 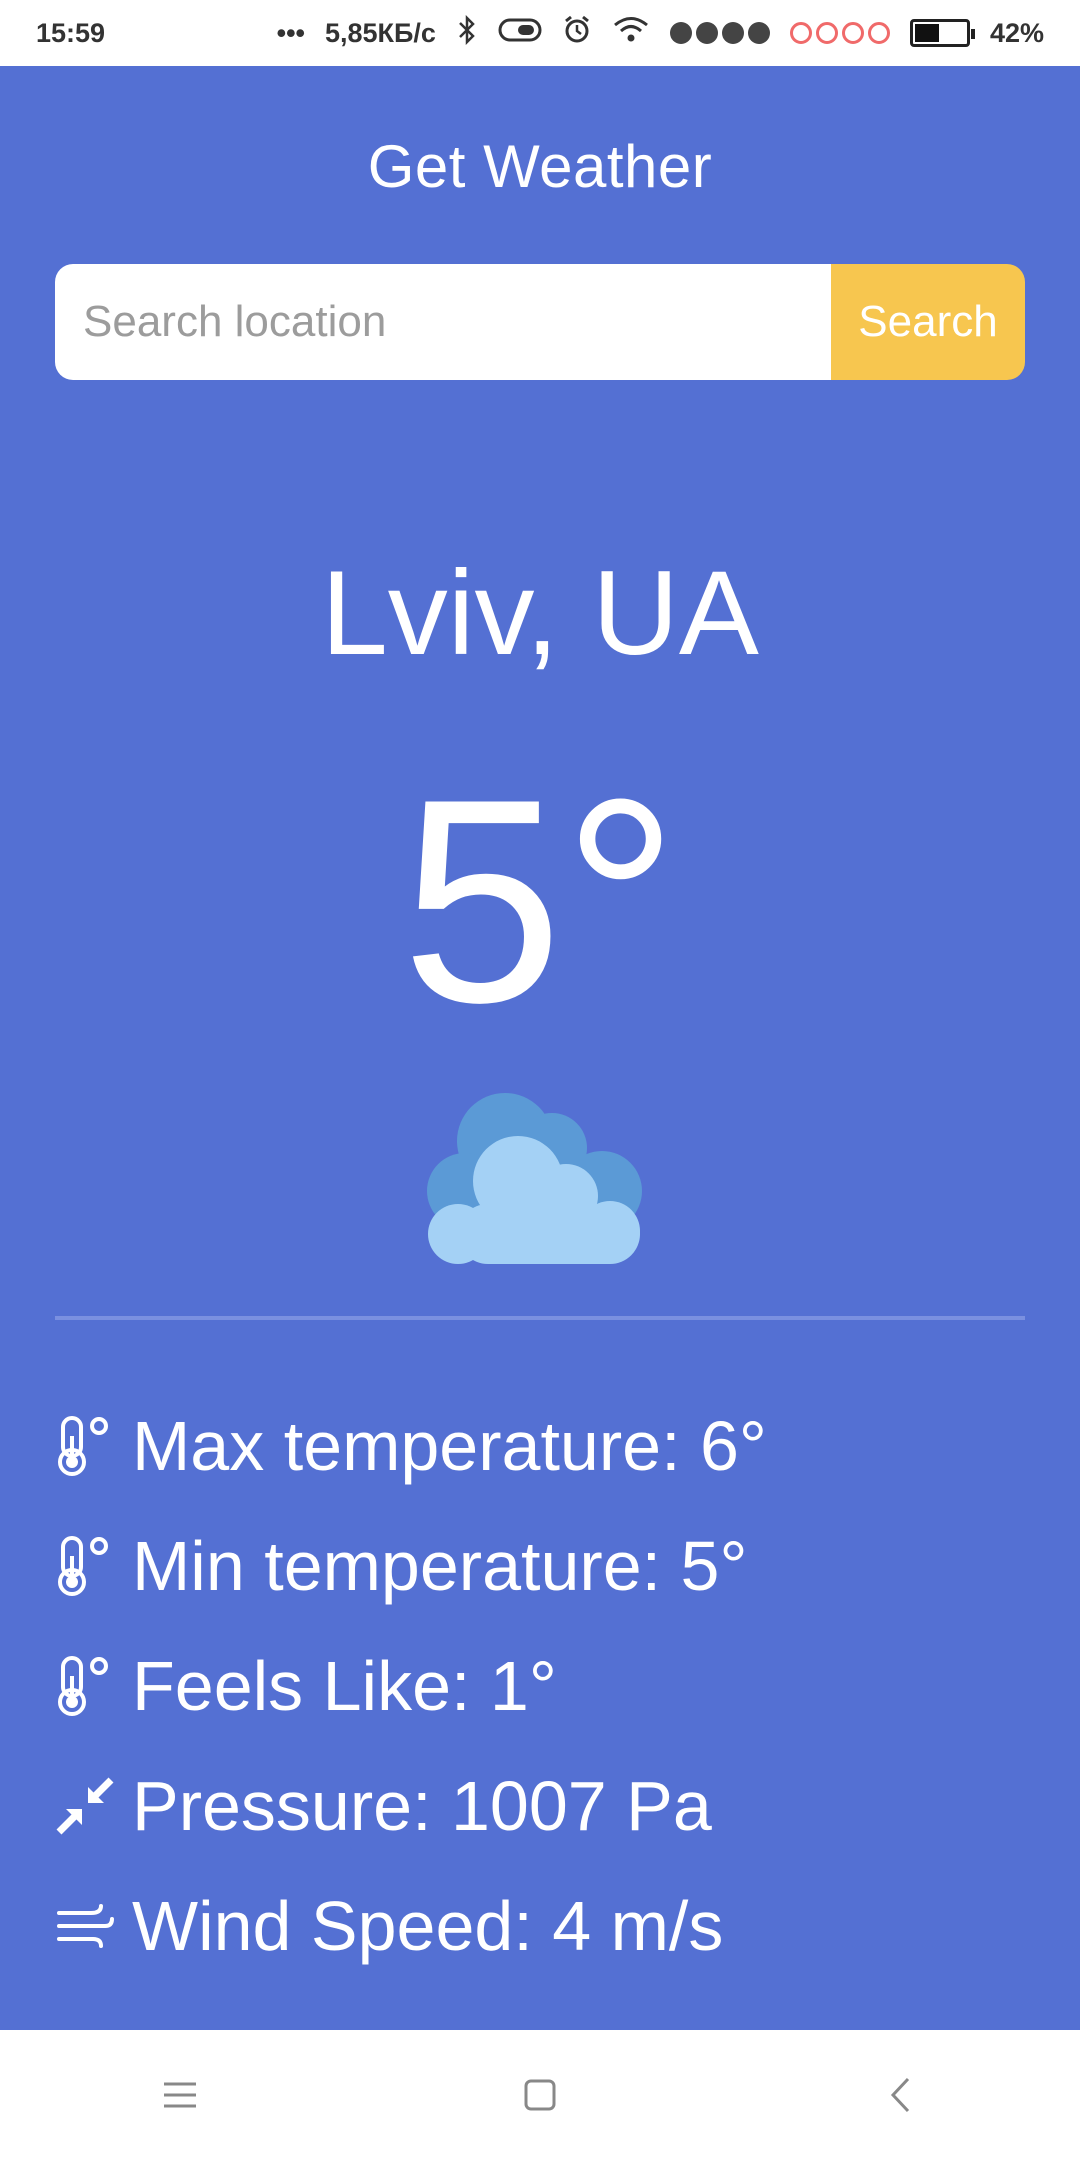 I want to click on navigation-bar, so click(x=540, y=2095).